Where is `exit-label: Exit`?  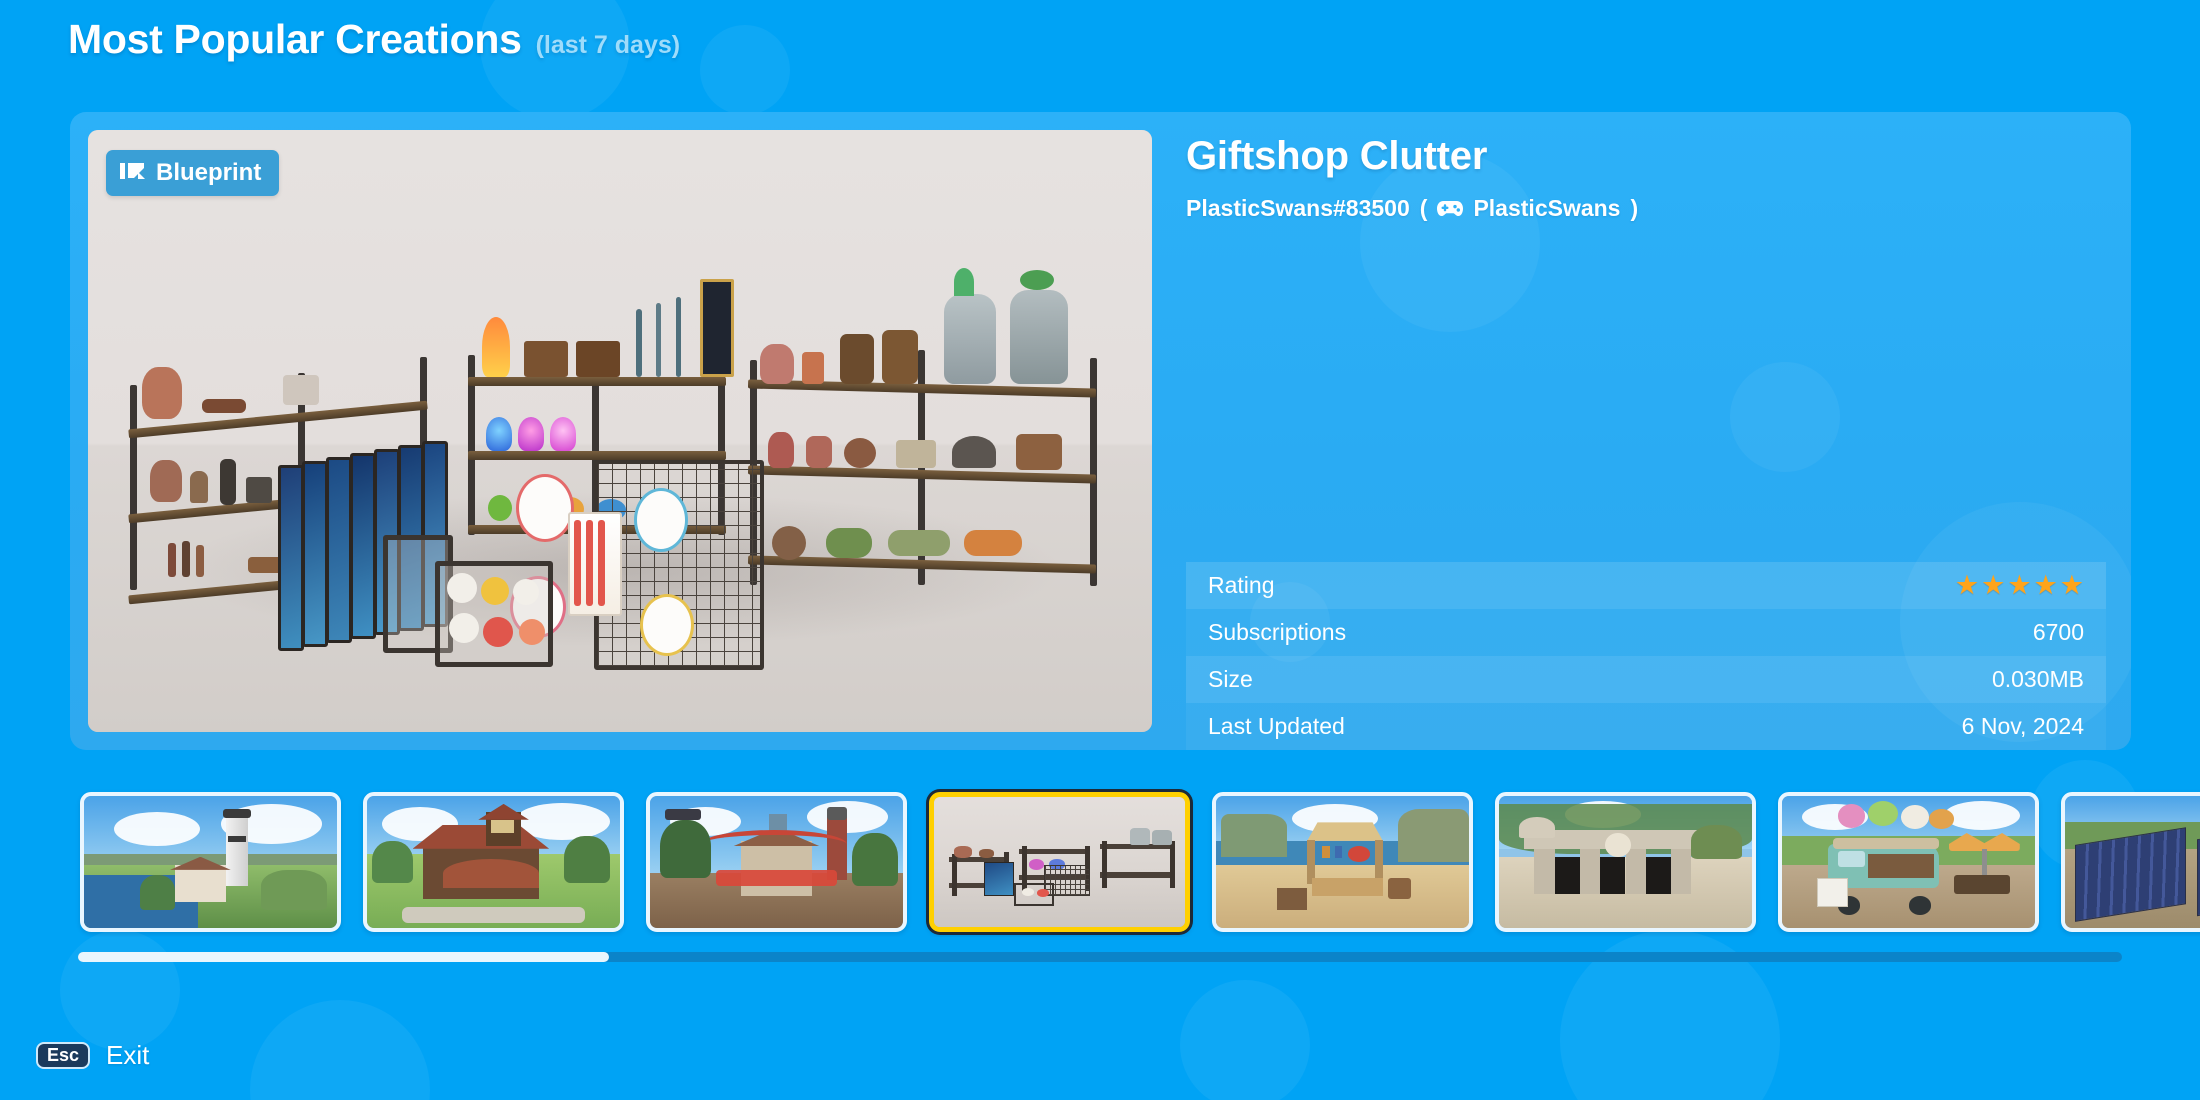
exit-label: Exit is located at coordinates (127, 1055).